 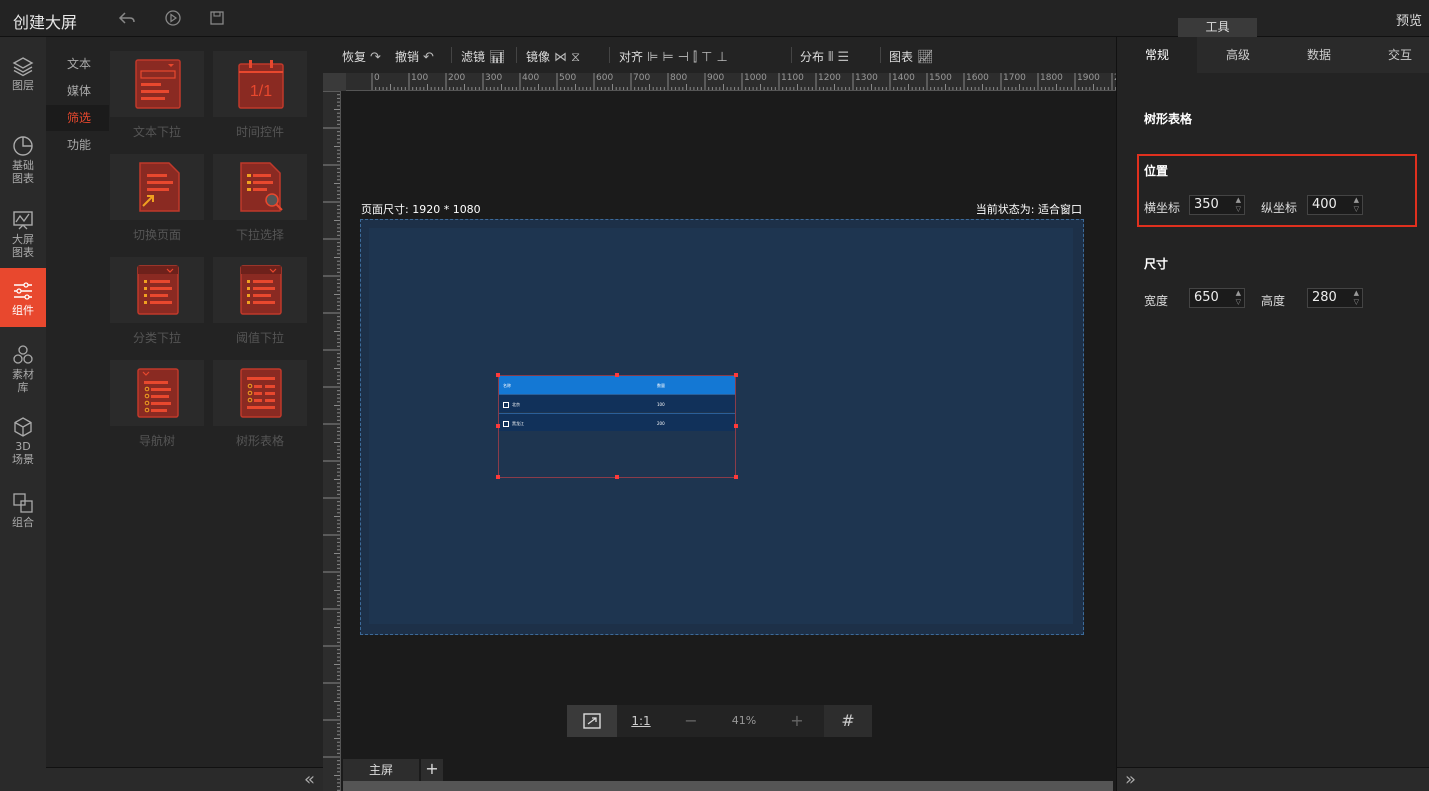 What do you see at coordinates (714, 18) in the screenshot?
I see `top-bar: 创建大屏 工具 预览` at bounding box center [714, 18].